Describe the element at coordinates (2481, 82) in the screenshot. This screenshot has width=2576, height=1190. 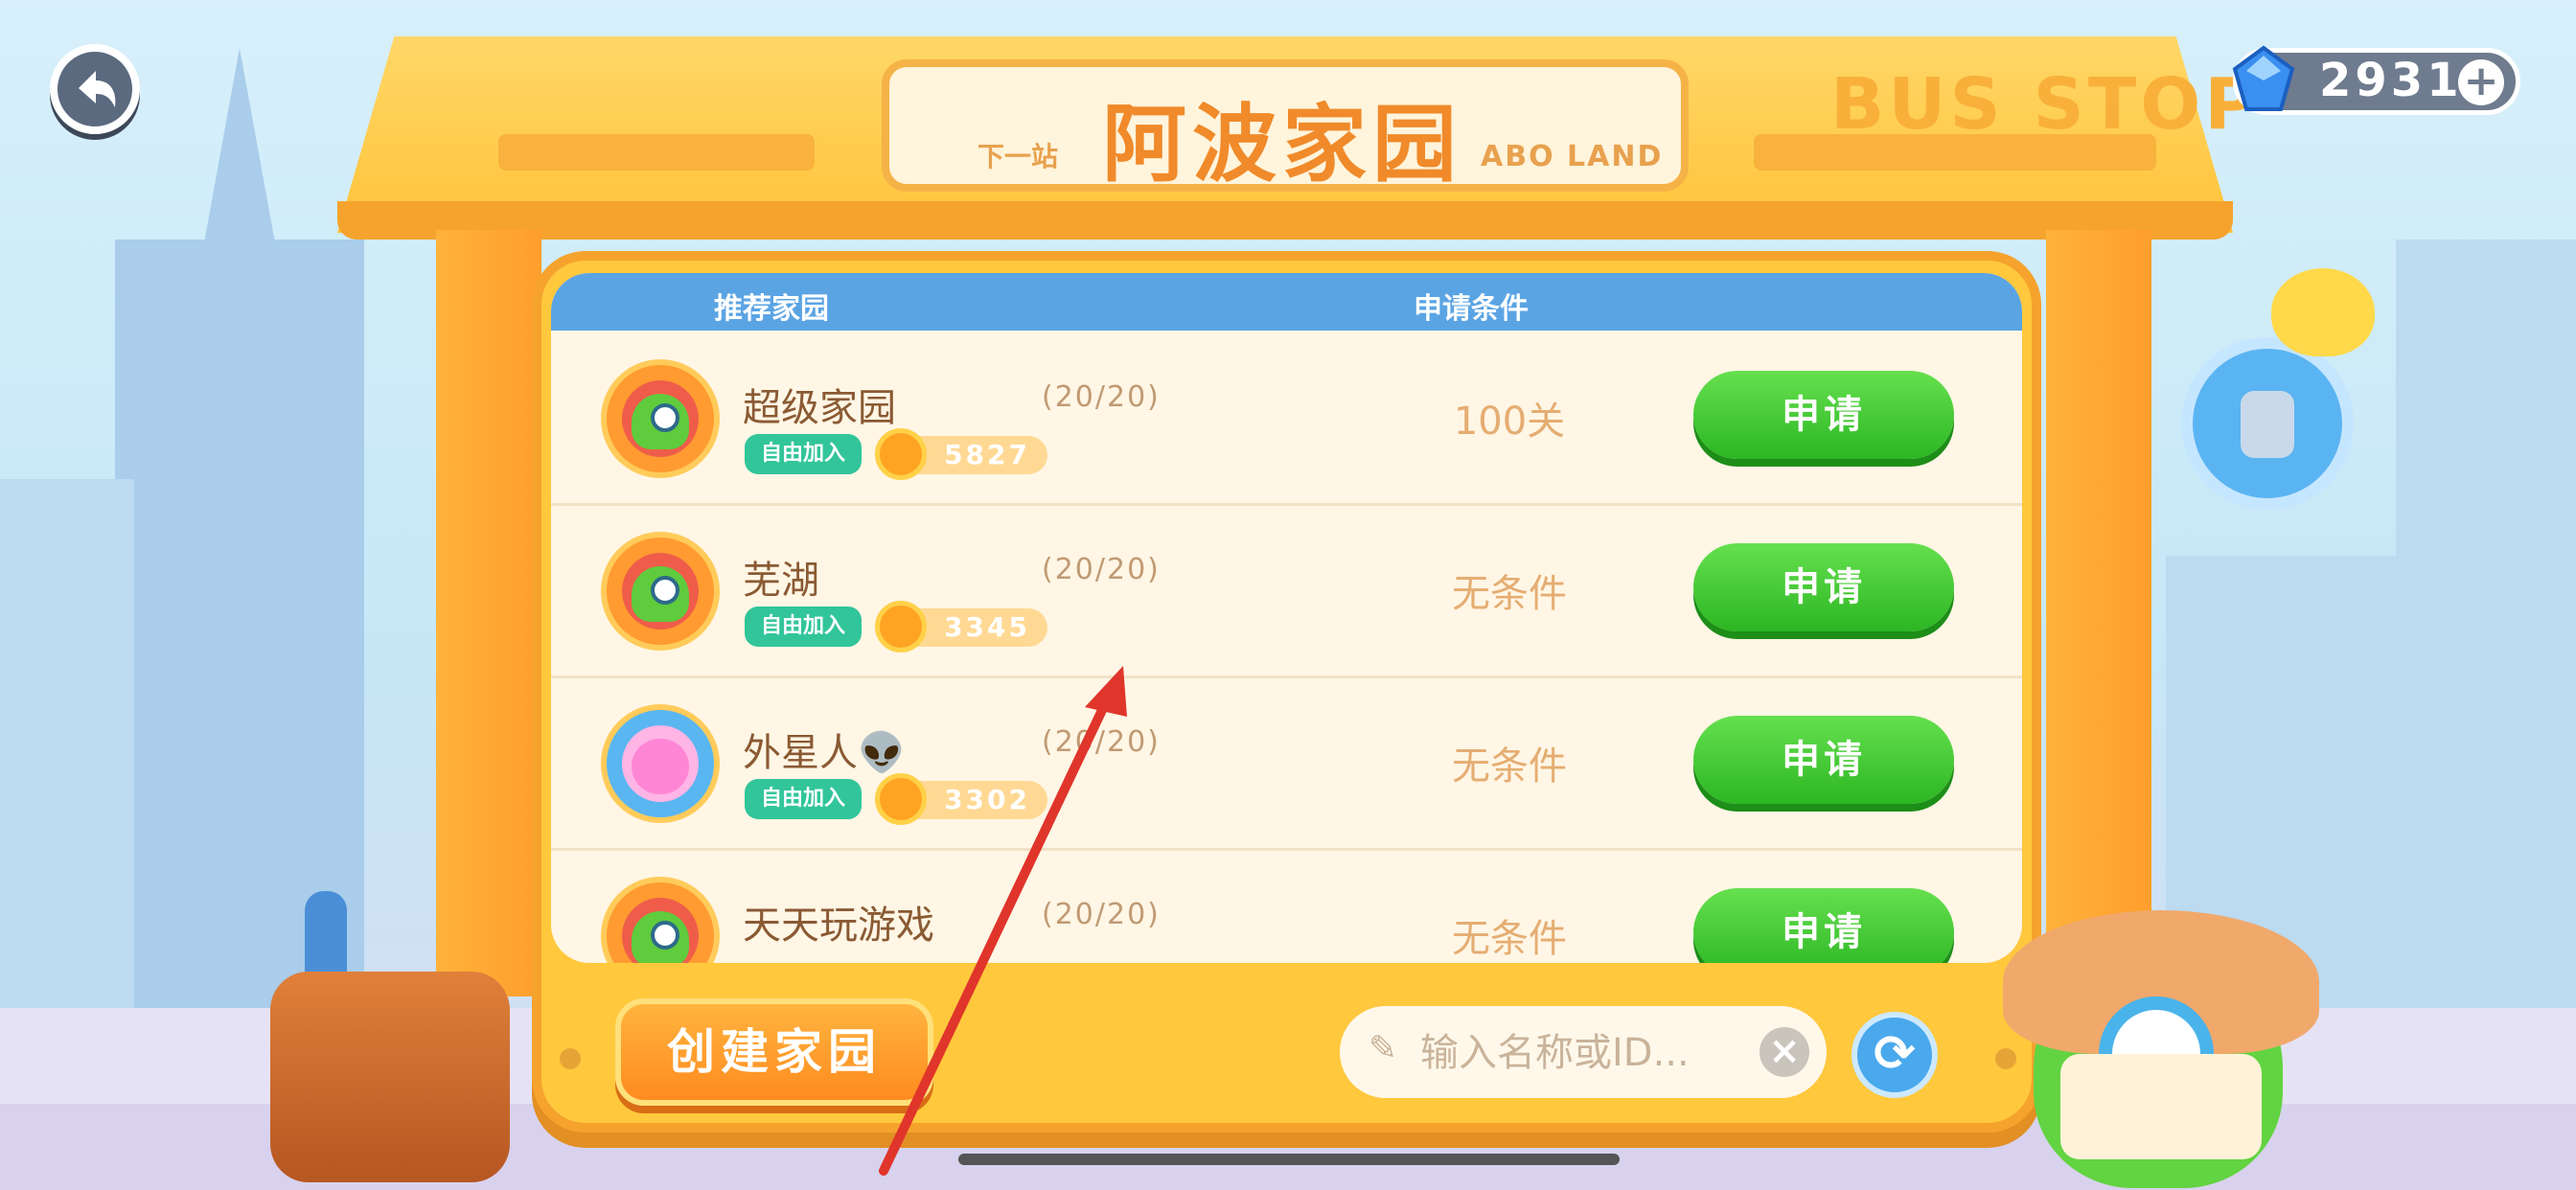
I see `add-currency-button: +` at that location.